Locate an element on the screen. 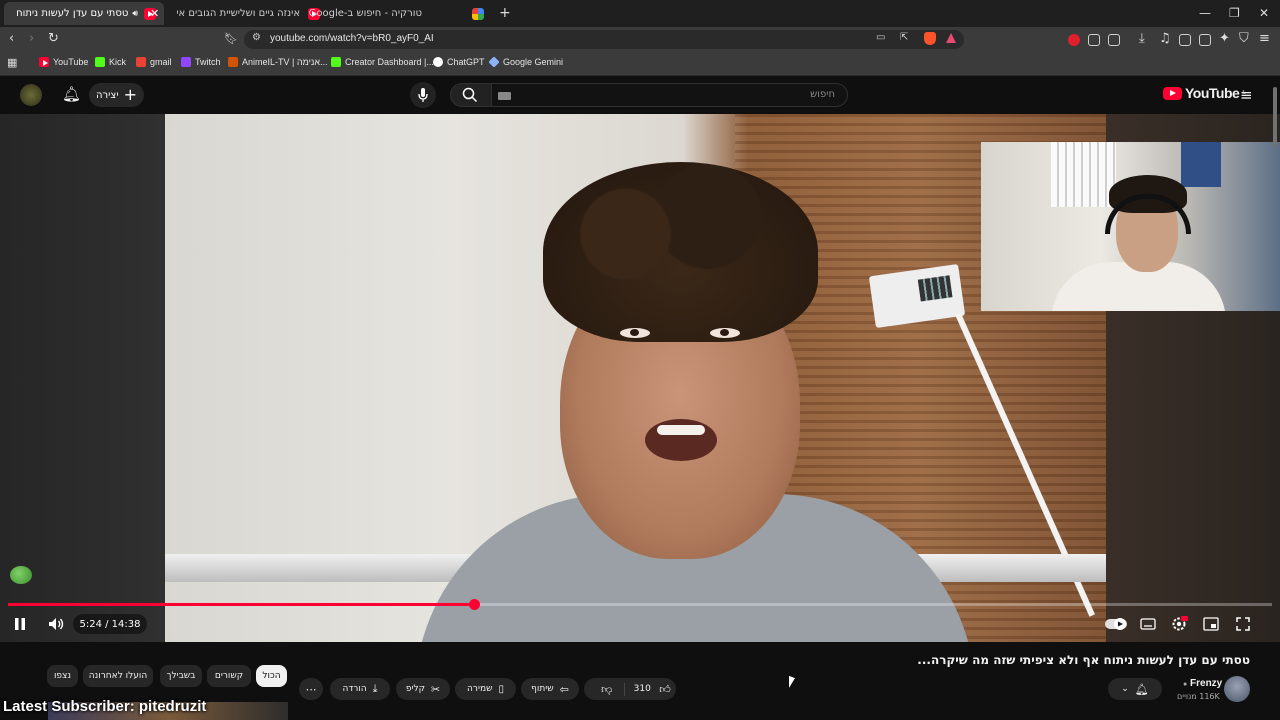 This screenshot has width=1280, height=720. account-avatar is located at coordinates (31, 95).